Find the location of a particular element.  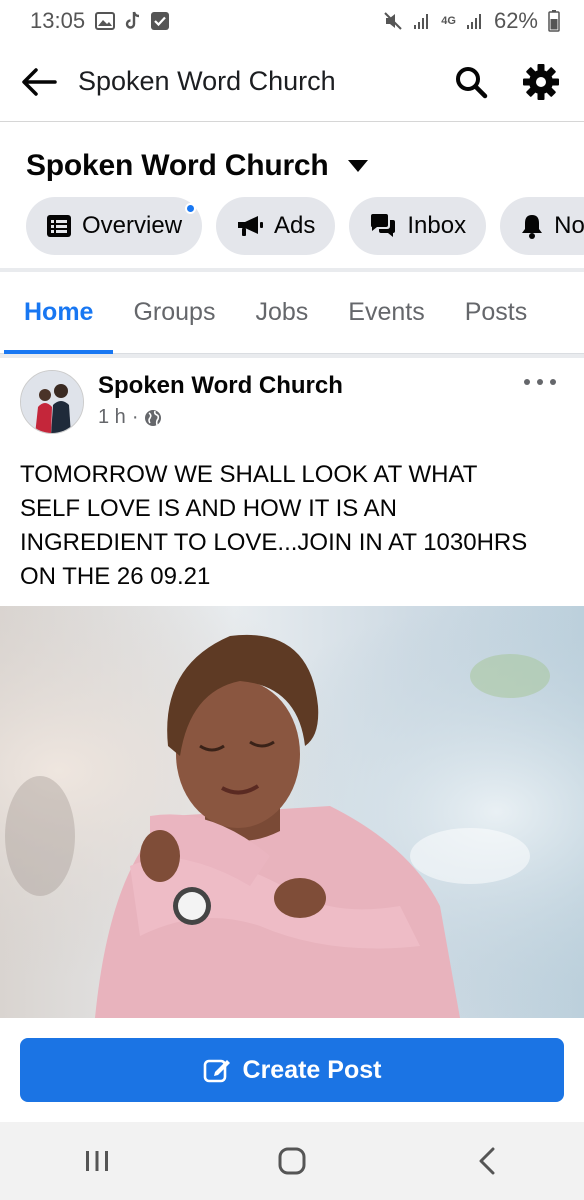

overview-label: Overview is located at coordinates (132, 225).